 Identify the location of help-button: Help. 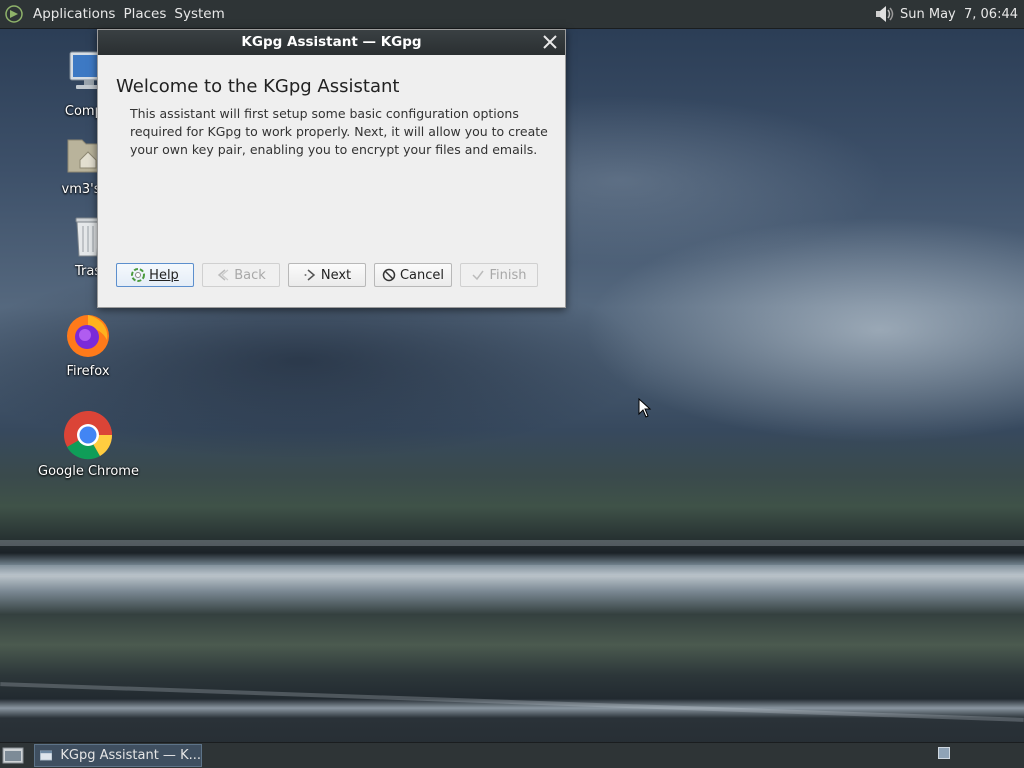
(155, 275).